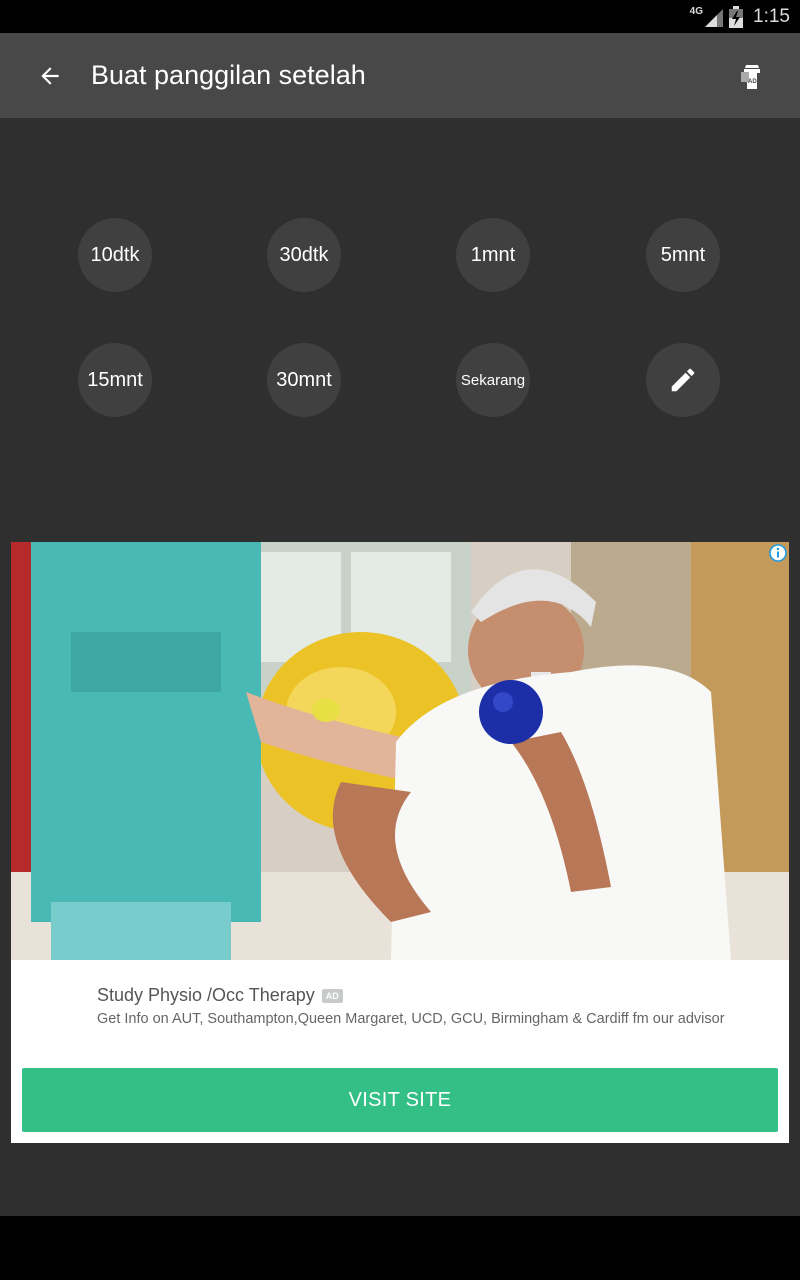  Describe the element at coordinates (304, 255) in the screenshot. I see `delay-option-30dtk: 30dtk` at that location.